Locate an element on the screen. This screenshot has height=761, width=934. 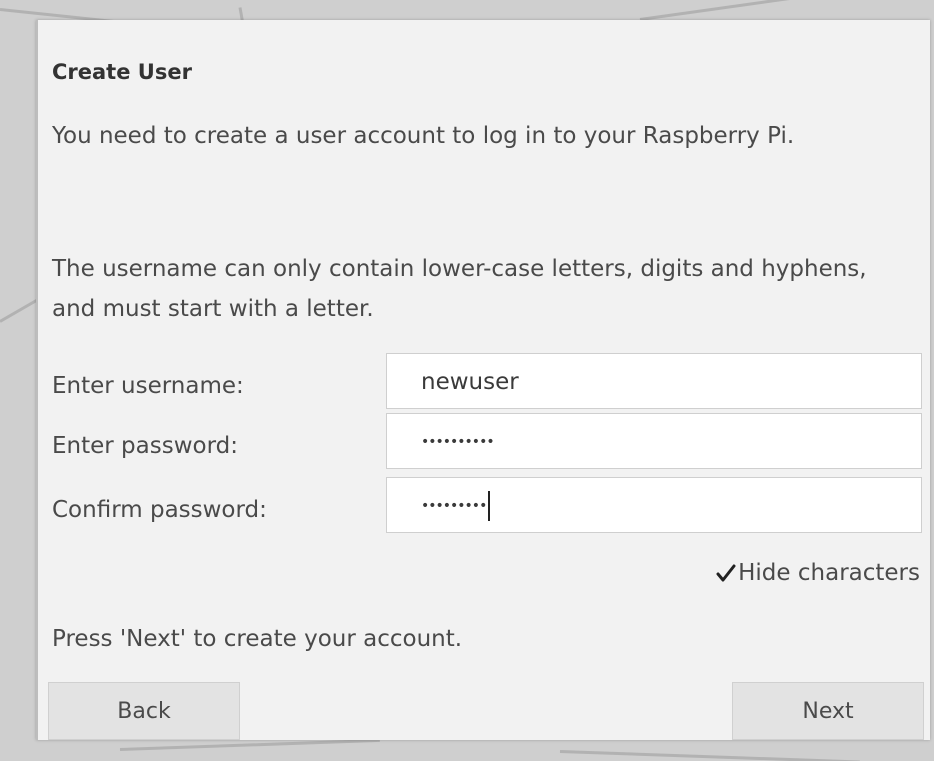
next-info-text: Press 'Next' to create your account. is located at coordinates (257, 639).